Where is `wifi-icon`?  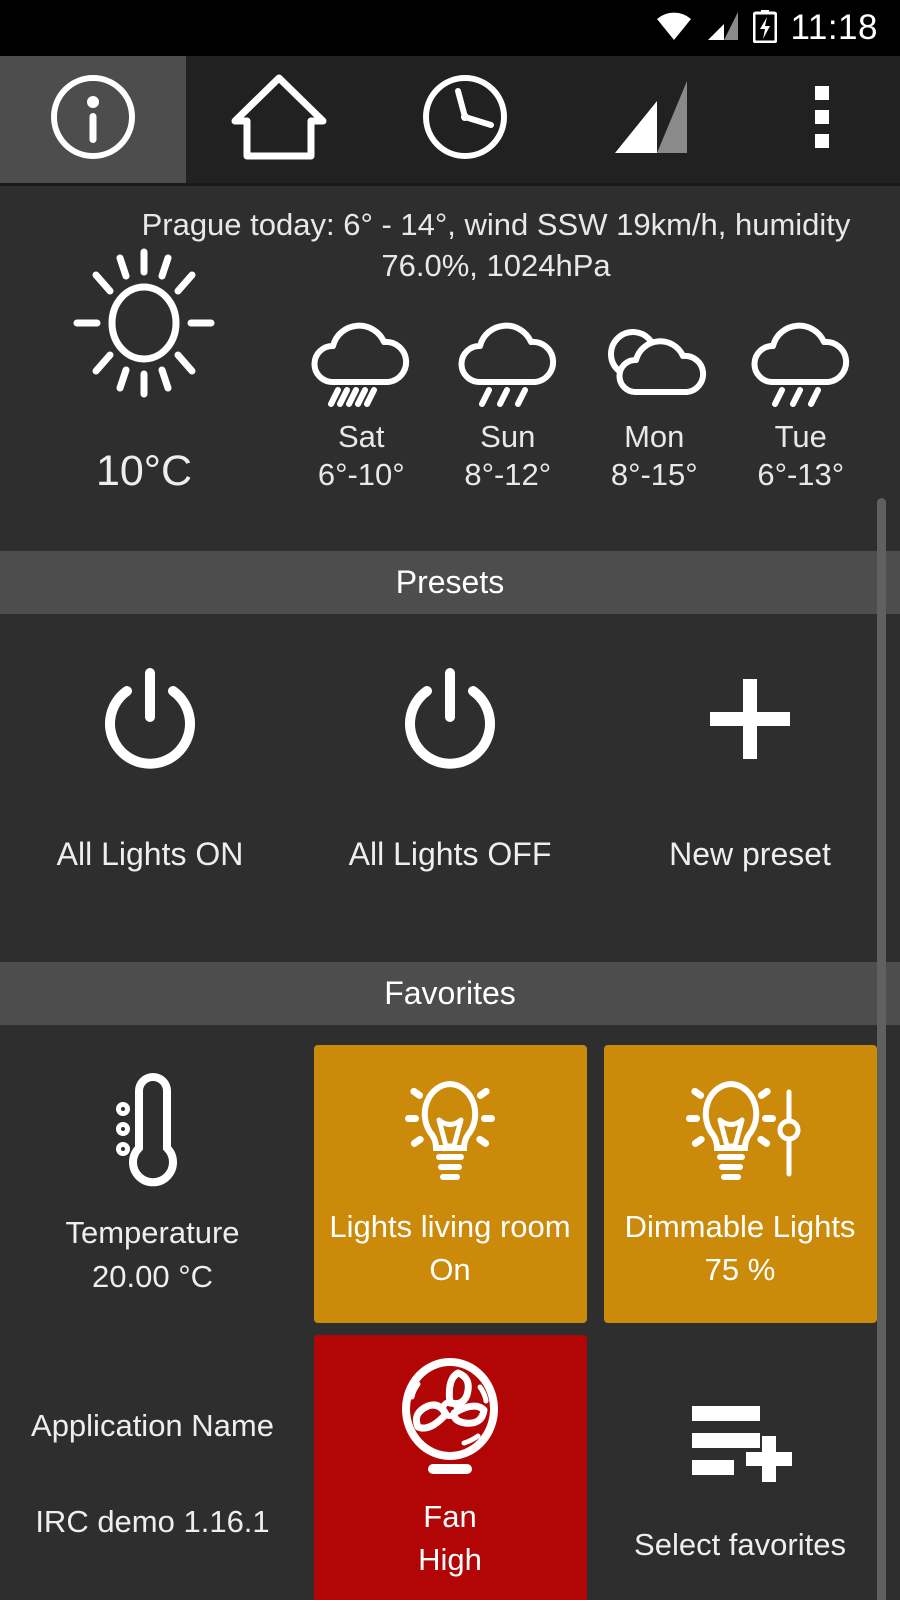
wifi-icon is located at coordinates (674, 28).